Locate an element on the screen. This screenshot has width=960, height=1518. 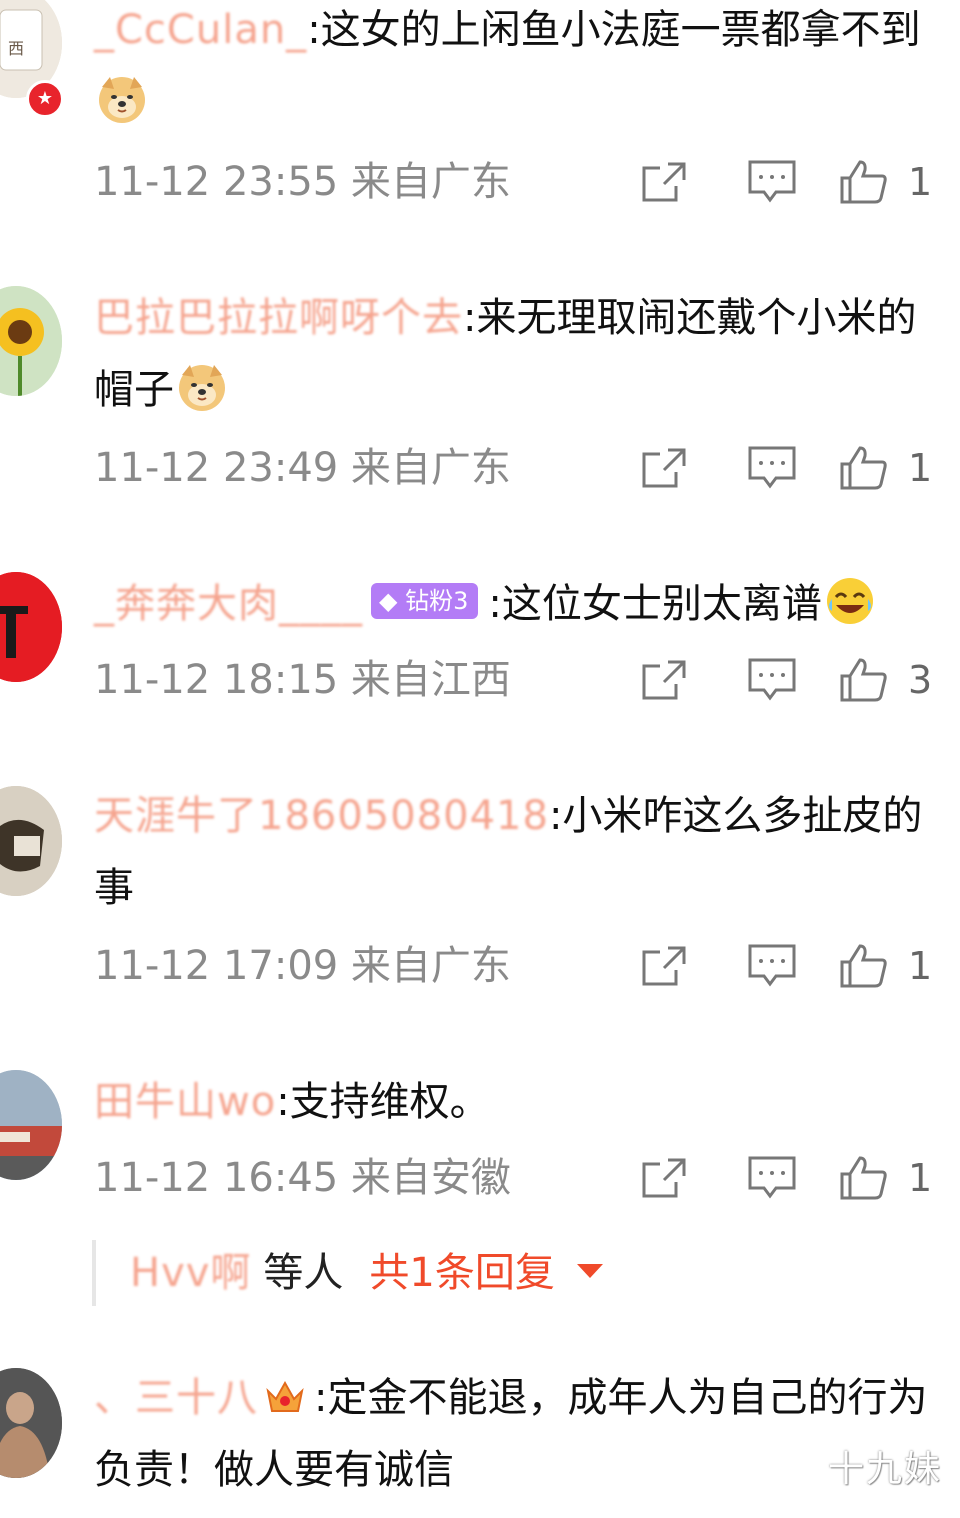
comment-text: 、三十八 :定金不能退，成年人为自己的行为负责！做人要有诚信 is located at coordinates (514, 1434).